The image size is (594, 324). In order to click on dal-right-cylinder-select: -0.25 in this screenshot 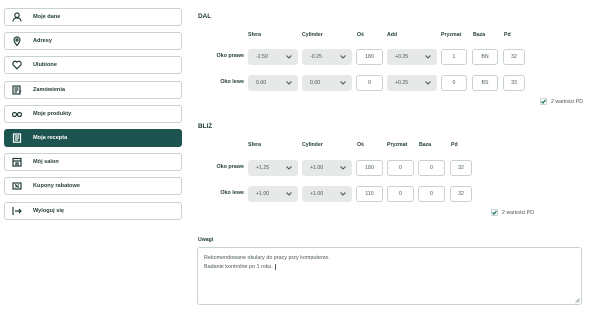, I will do `click(327, 57)`.